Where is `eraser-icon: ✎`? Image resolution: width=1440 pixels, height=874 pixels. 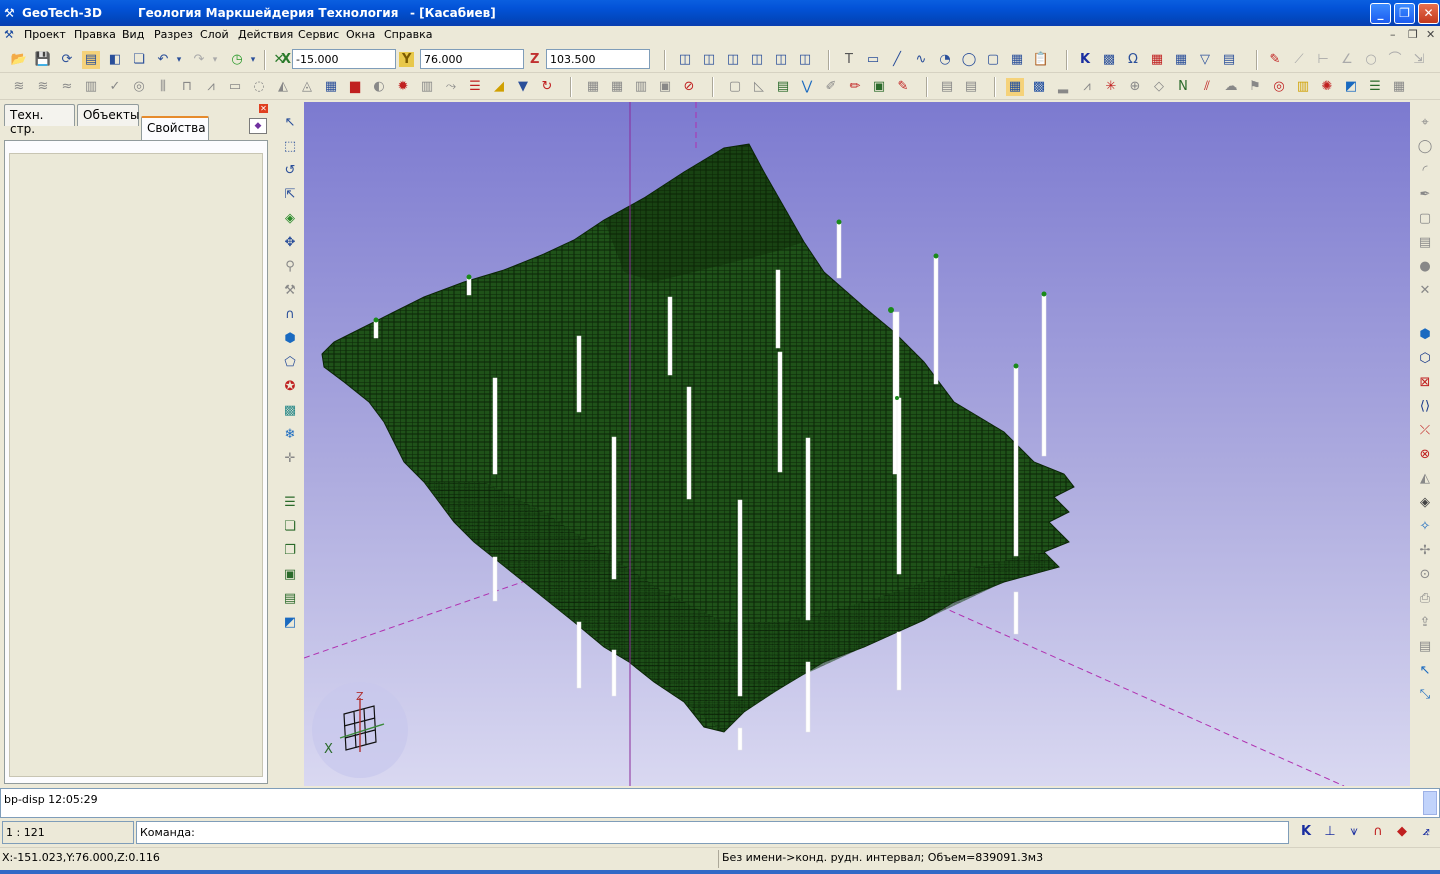
eraser-icon: ✎ is located at coordinates (903, 87).